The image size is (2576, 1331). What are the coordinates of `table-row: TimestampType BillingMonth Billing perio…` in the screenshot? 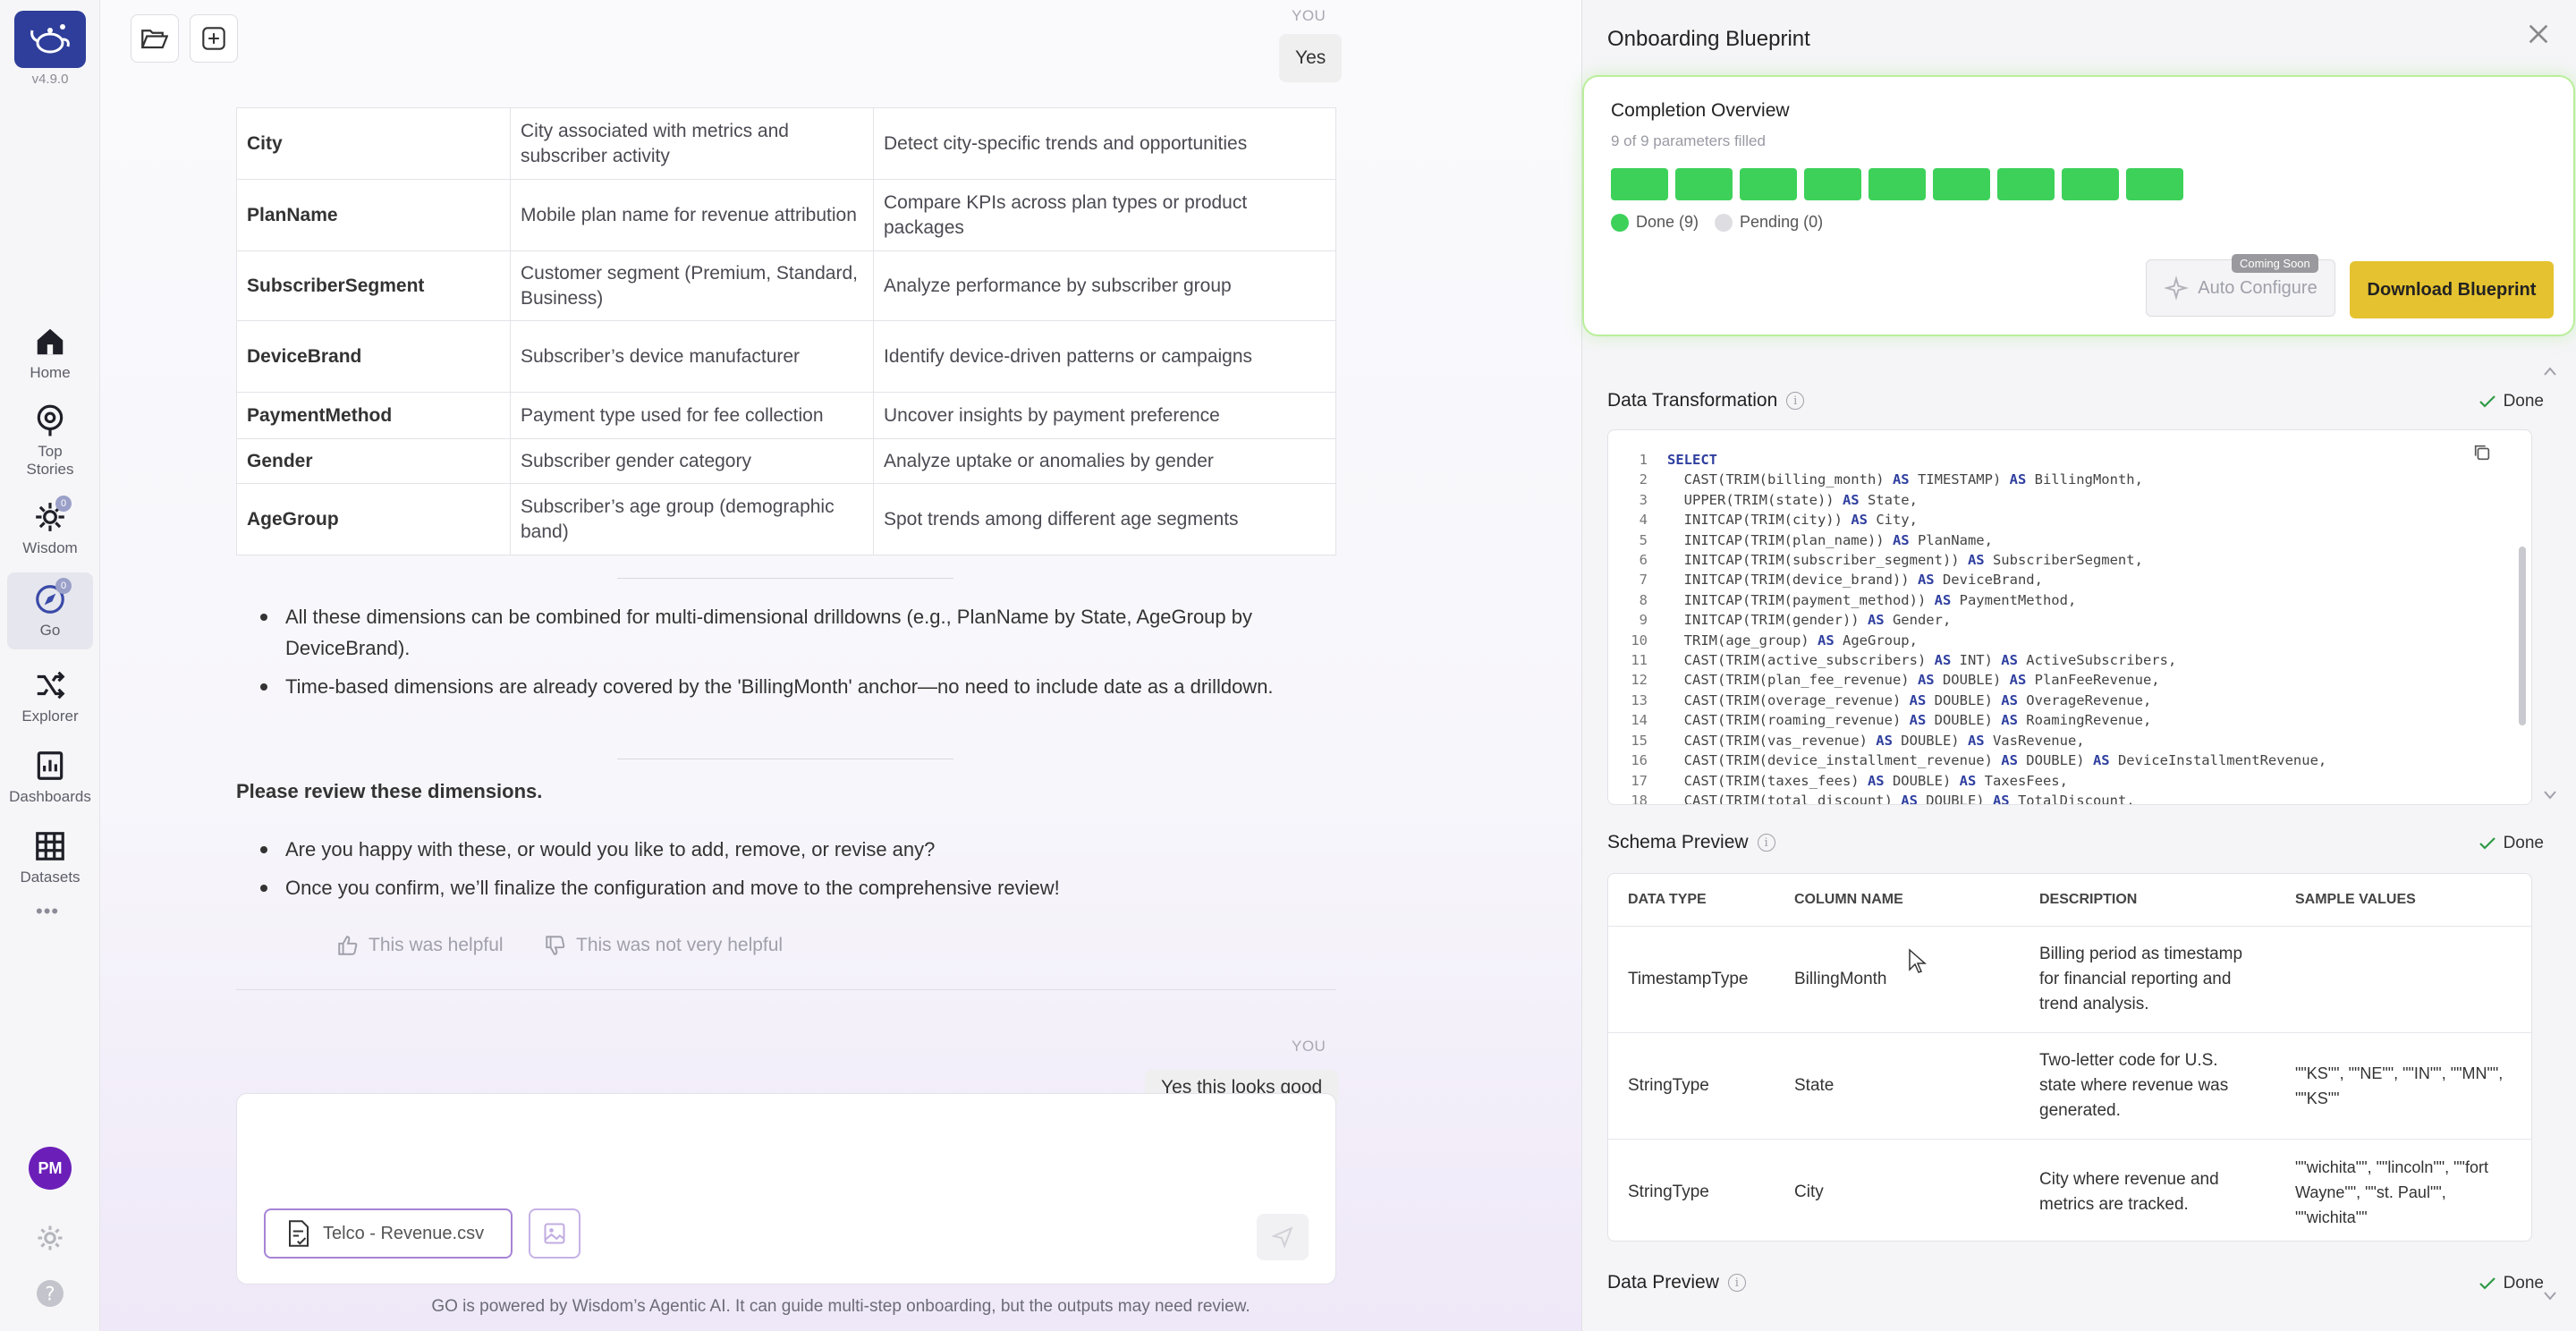 It's located at (2069, 980).